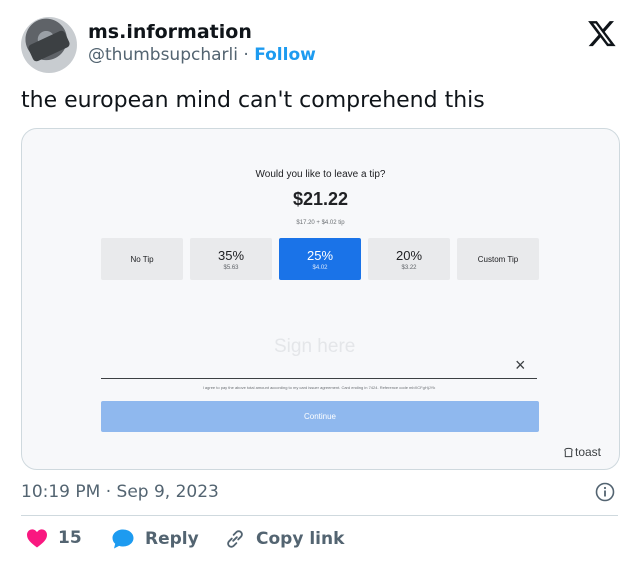 This screenshot has height=563, width=640. I want to click on tip-option-label: 25%, so click(320, 255).